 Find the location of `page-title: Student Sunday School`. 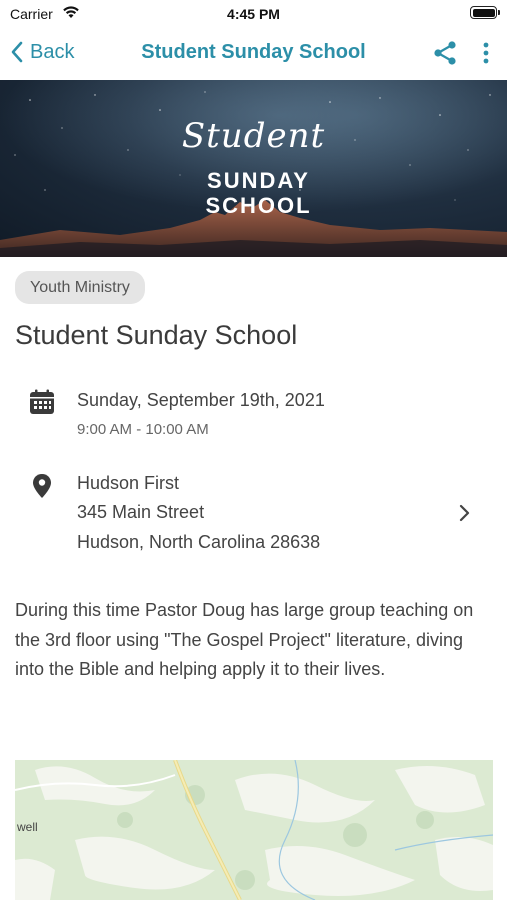

page-title: Student Sunday School is located at coordinates (253, 52).